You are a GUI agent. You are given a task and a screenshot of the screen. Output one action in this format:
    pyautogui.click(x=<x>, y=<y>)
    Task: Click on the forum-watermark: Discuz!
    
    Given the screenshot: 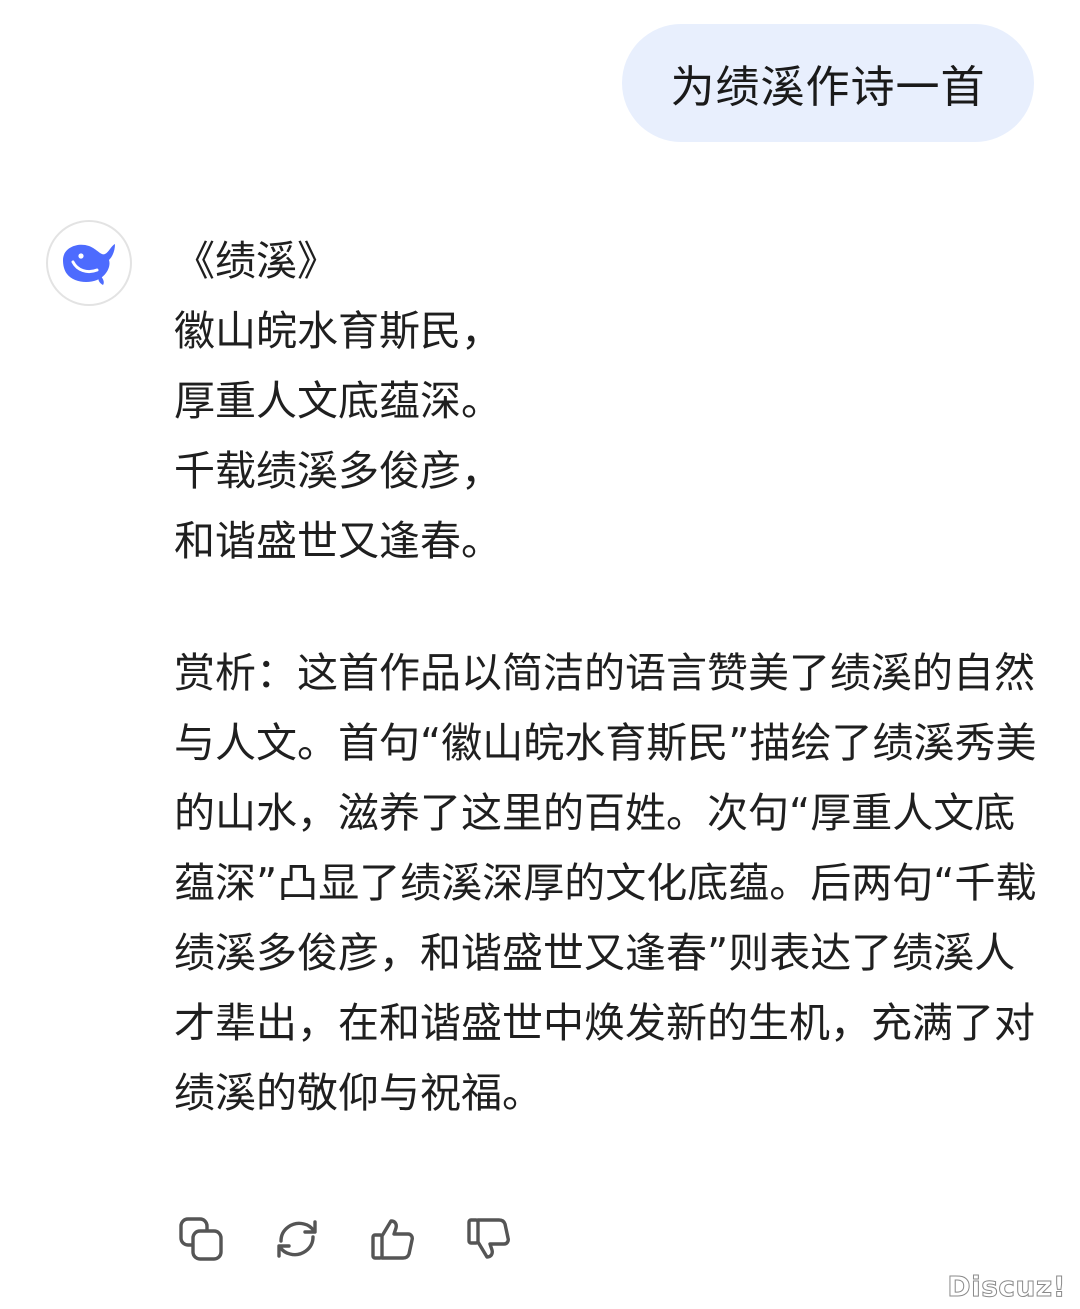 What is the action you would take?
    pyautogui.click(x=1006, y=1287)
    